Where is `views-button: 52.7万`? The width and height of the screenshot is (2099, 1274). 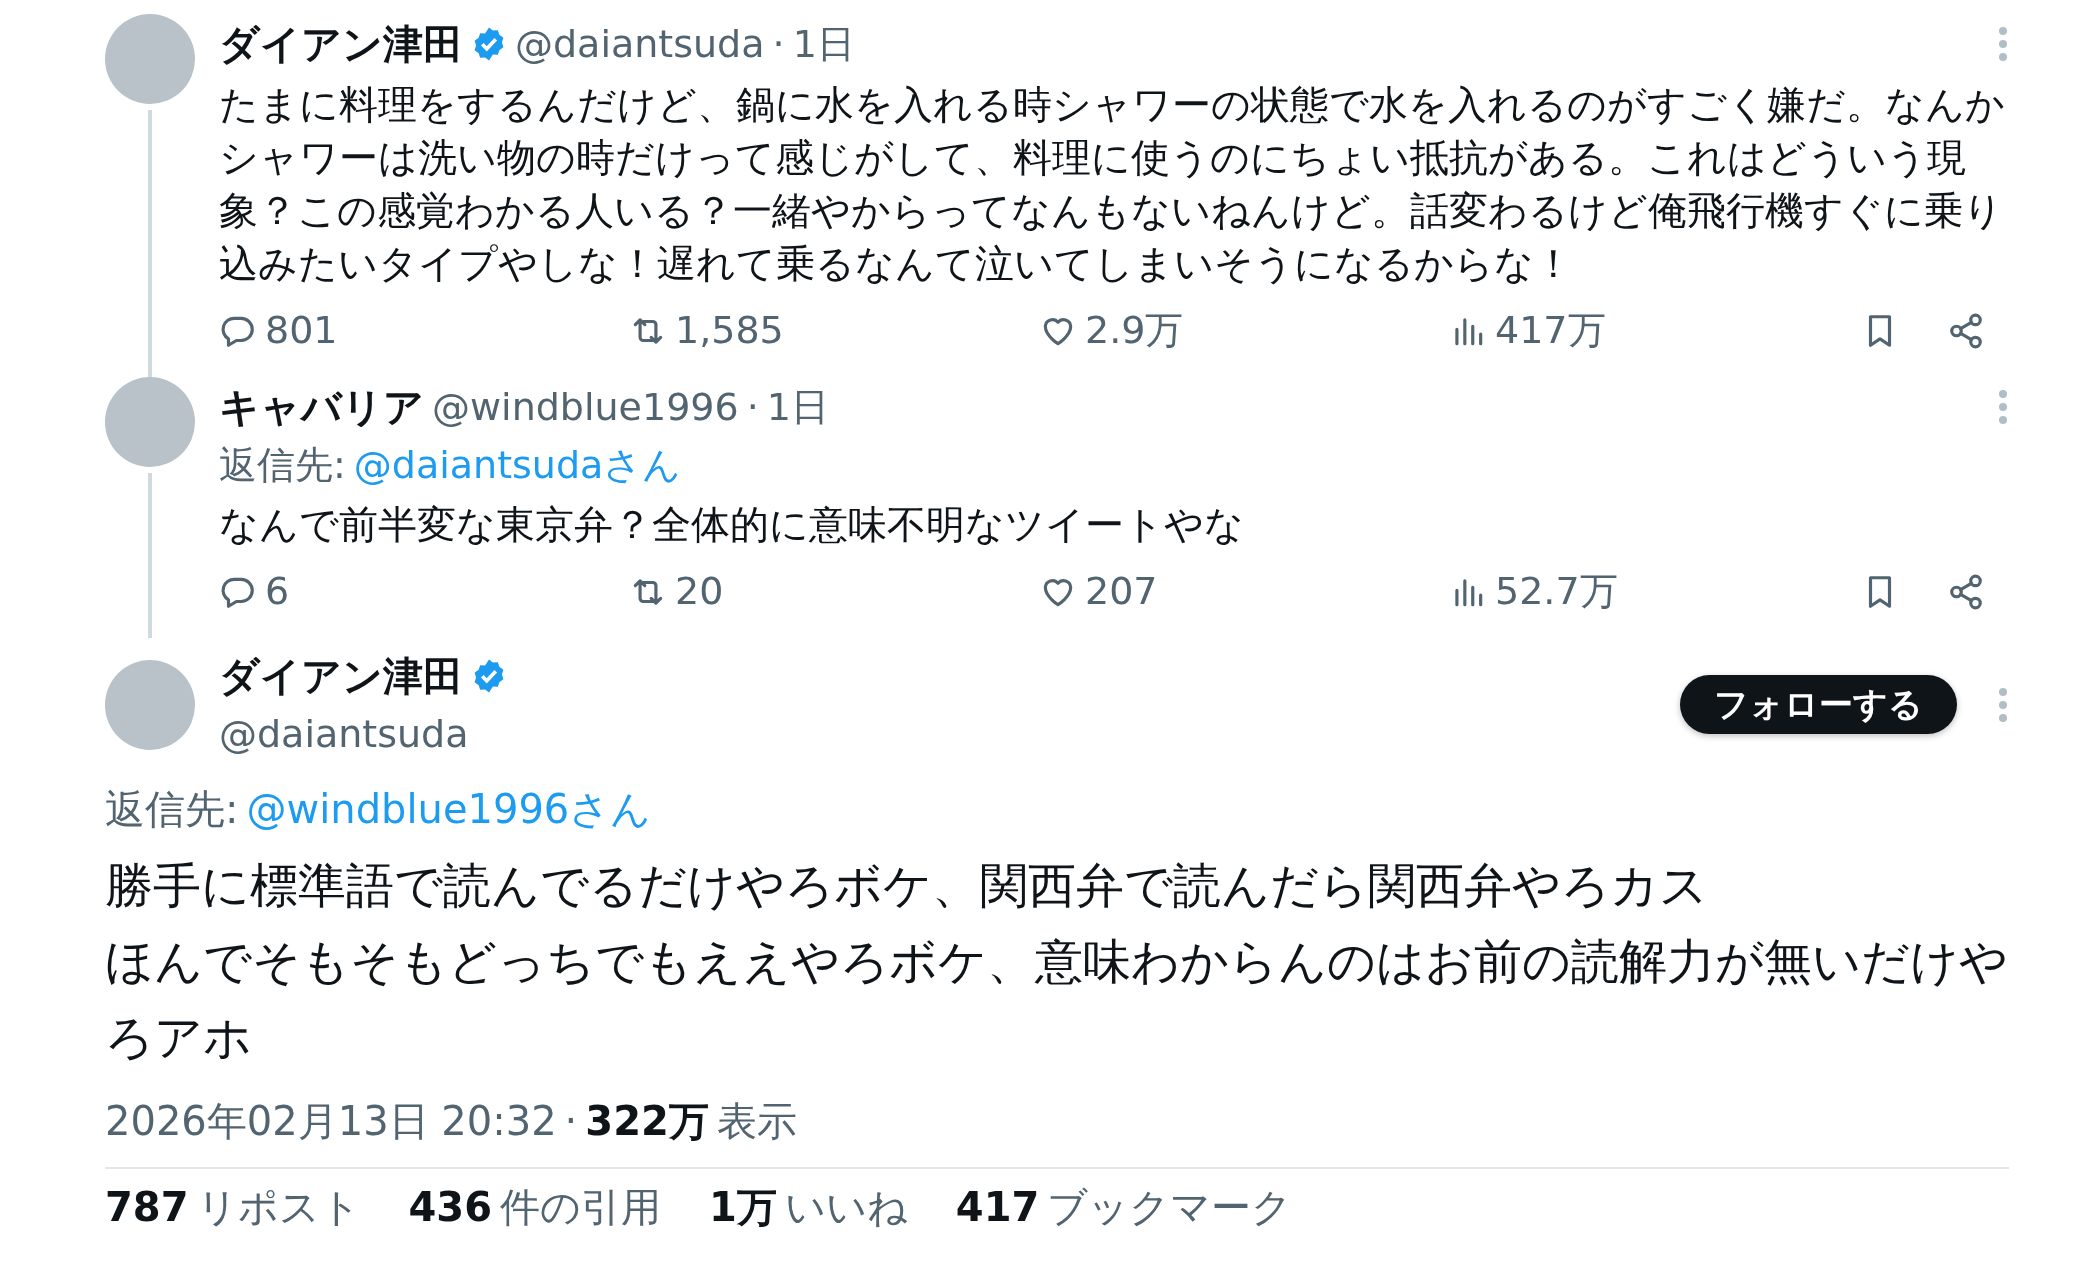 views-button: 52.7万 is located at coordinates (1533, 591).